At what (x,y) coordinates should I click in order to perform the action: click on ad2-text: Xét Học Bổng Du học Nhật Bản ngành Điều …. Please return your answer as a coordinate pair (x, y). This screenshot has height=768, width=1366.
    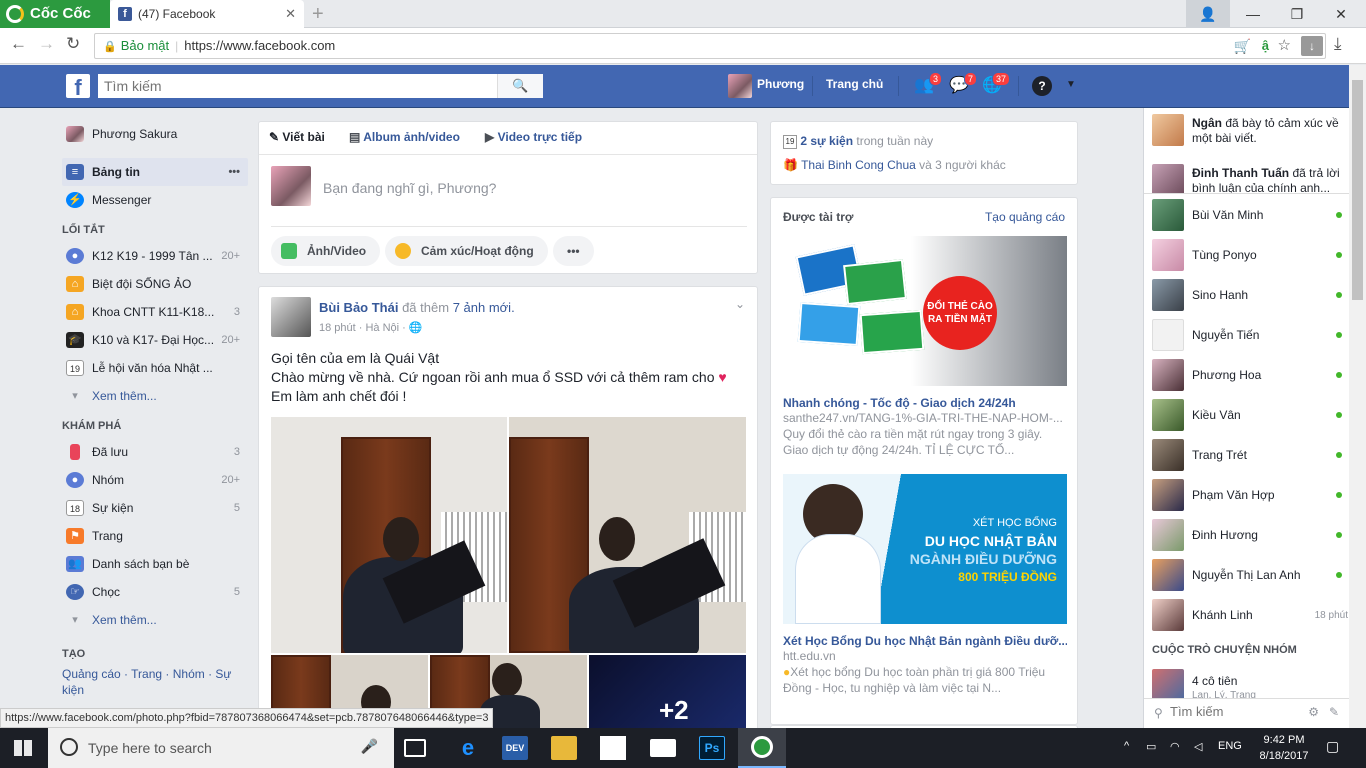
    Looking at the image, I should click on (925, 665).